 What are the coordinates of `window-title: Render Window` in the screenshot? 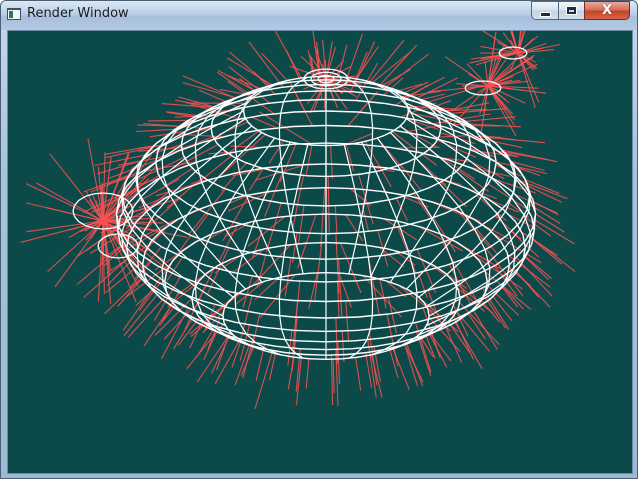 It's located at (78, 13).